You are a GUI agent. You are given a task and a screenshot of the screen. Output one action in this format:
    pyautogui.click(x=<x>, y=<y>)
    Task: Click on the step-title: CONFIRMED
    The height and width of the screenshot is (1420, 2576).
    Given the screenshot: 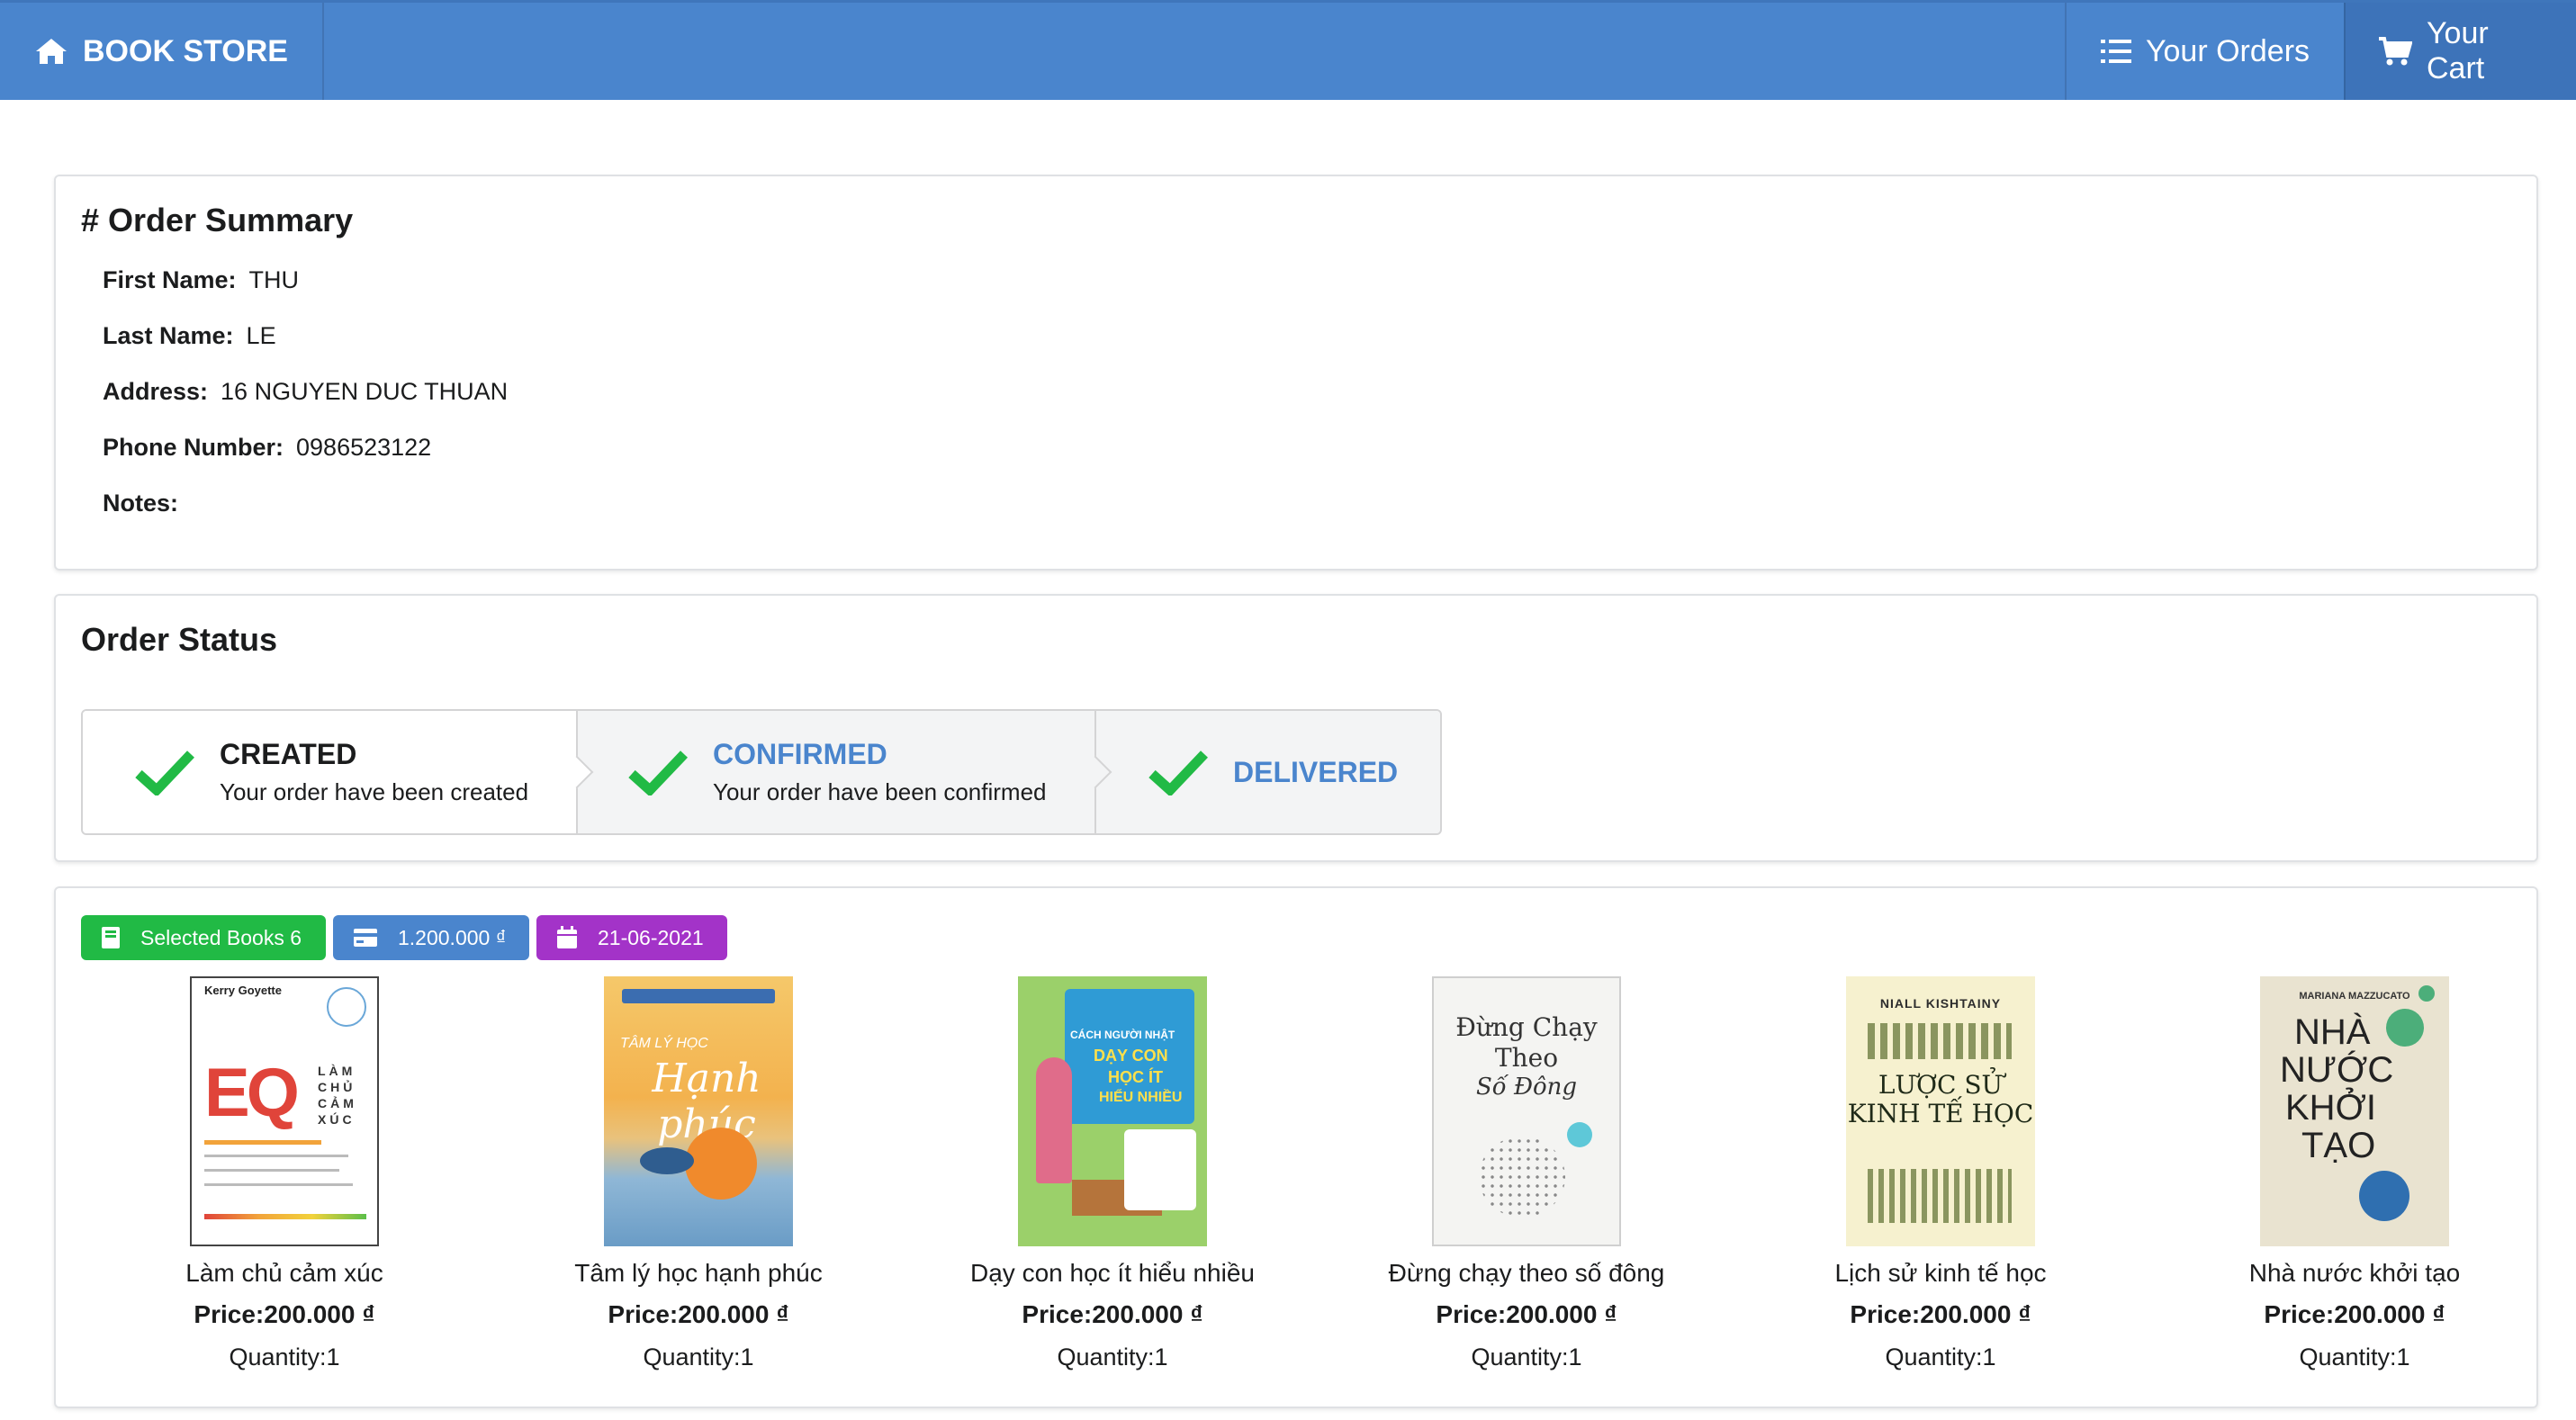 What is the action you would take?
    pyautogui.click(x=800, y=754)
    